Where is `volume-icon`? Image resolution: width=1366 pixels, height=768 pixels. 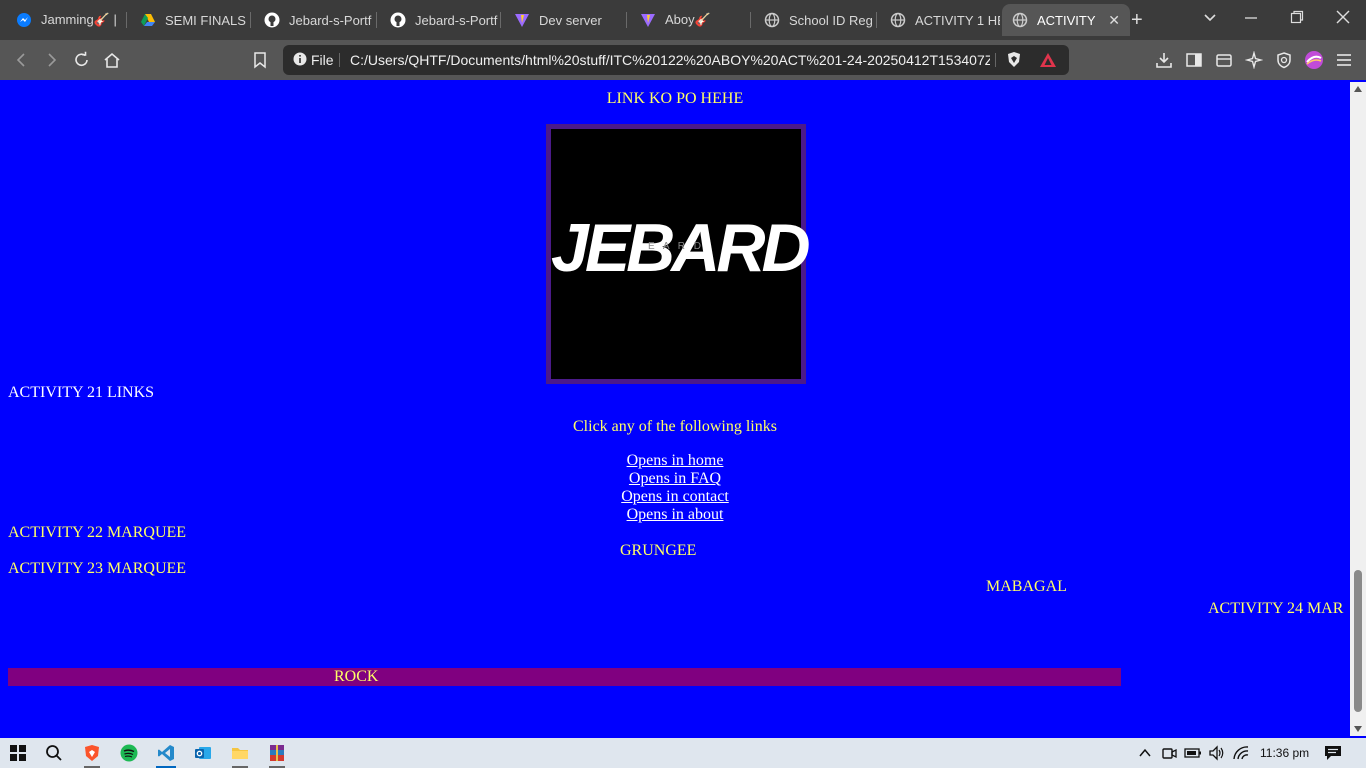
volume-icon is located at coordinates (1217, 753).